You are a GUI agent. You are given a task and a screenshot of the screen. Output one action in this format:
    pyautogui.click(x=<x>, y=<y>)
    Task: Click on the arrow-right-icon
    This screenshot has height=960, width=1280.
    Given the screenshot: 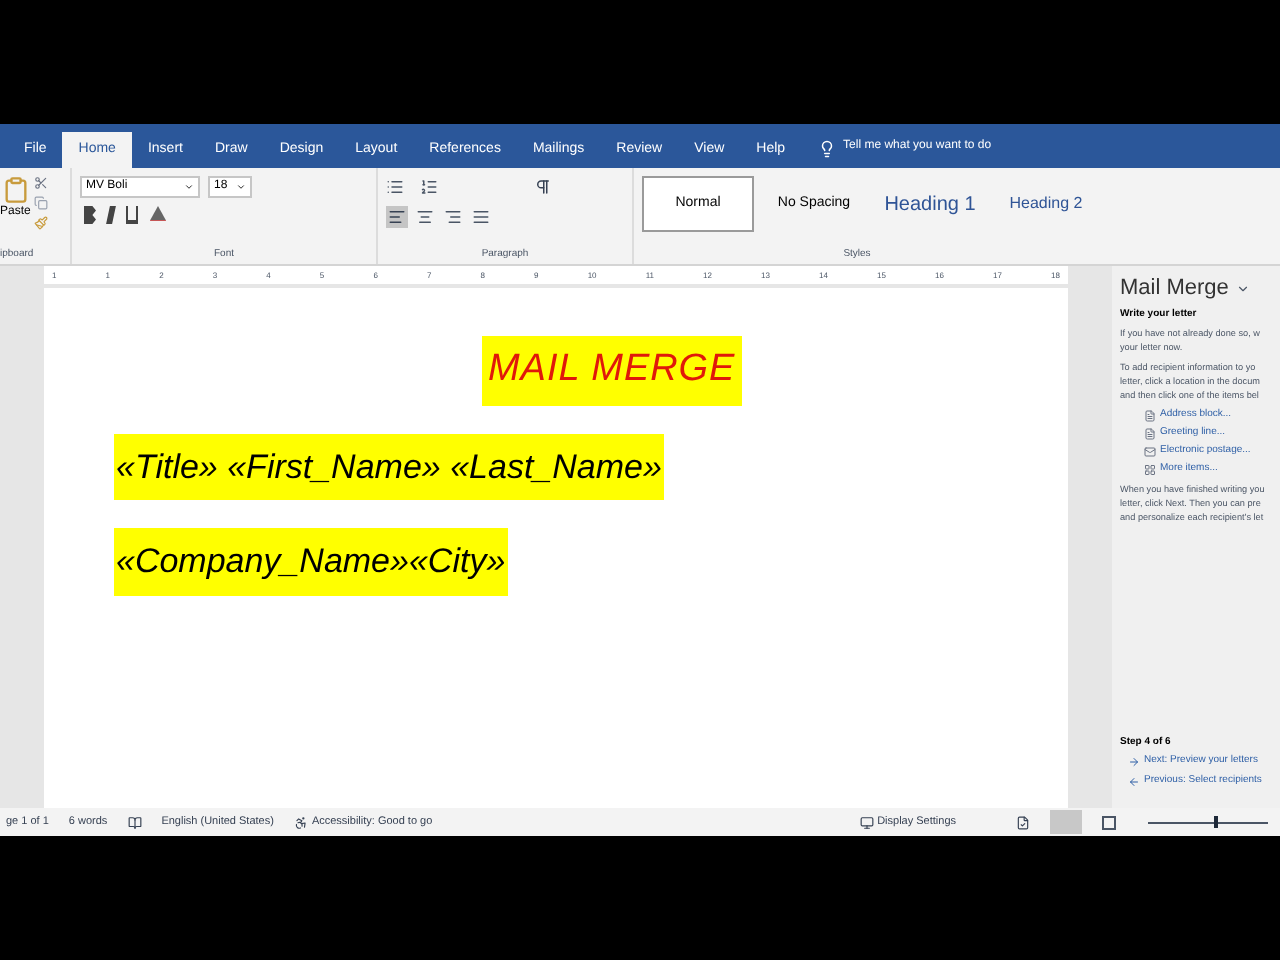 What is the action you would take?
    pyautogui.click(x=1134, y=761)
    